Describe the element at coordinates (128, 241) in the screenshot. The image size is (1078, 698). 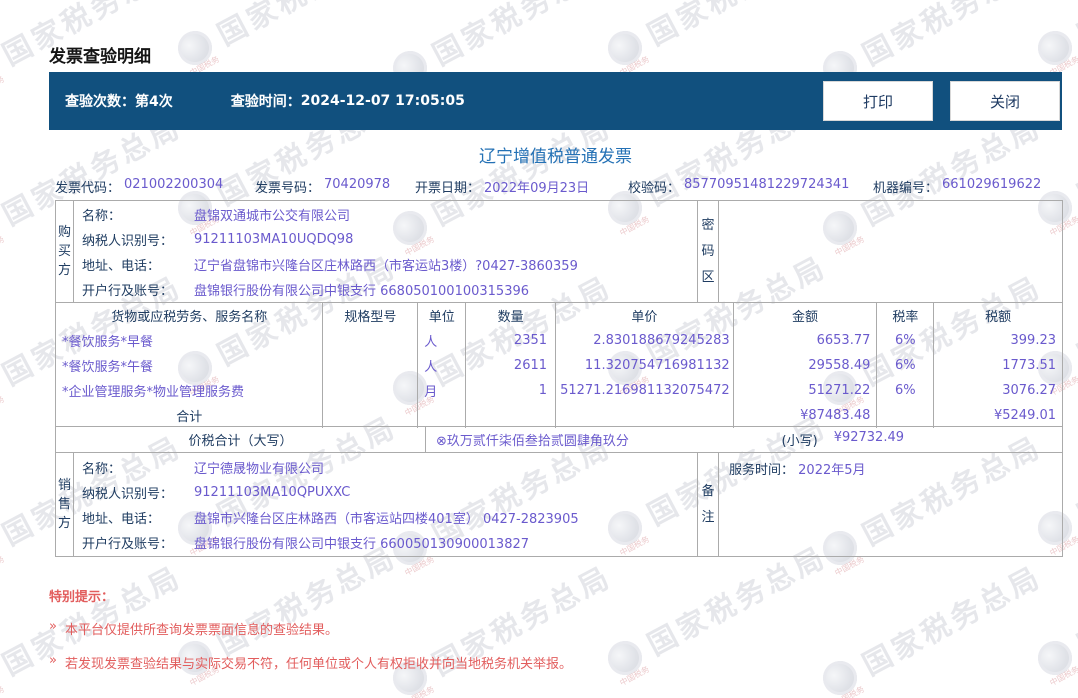
I see `buyer-taxid-label: 纳税人识别号：` at that location.